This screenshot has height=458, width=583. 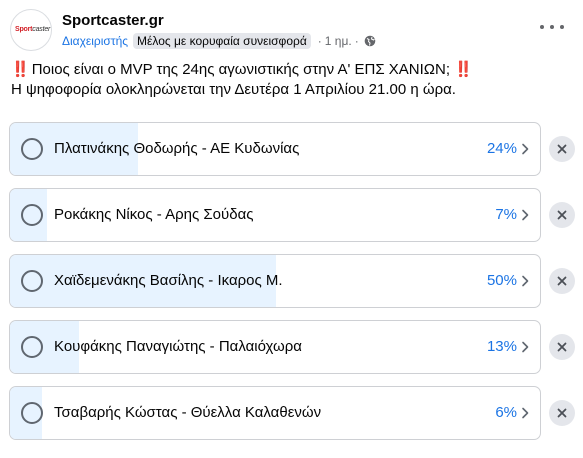 I want to click on vote-percentage: 7%, so click(x=506, y=215).